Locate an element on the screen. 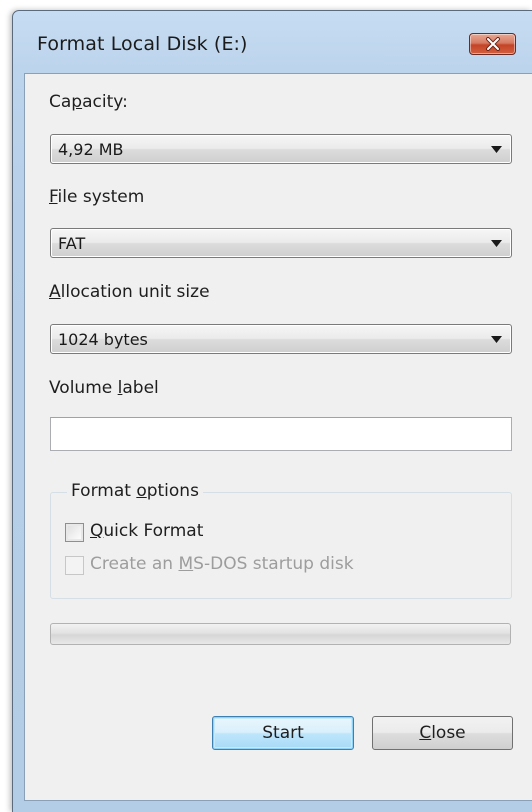  window-close-button is located at coordinates (492, 44).